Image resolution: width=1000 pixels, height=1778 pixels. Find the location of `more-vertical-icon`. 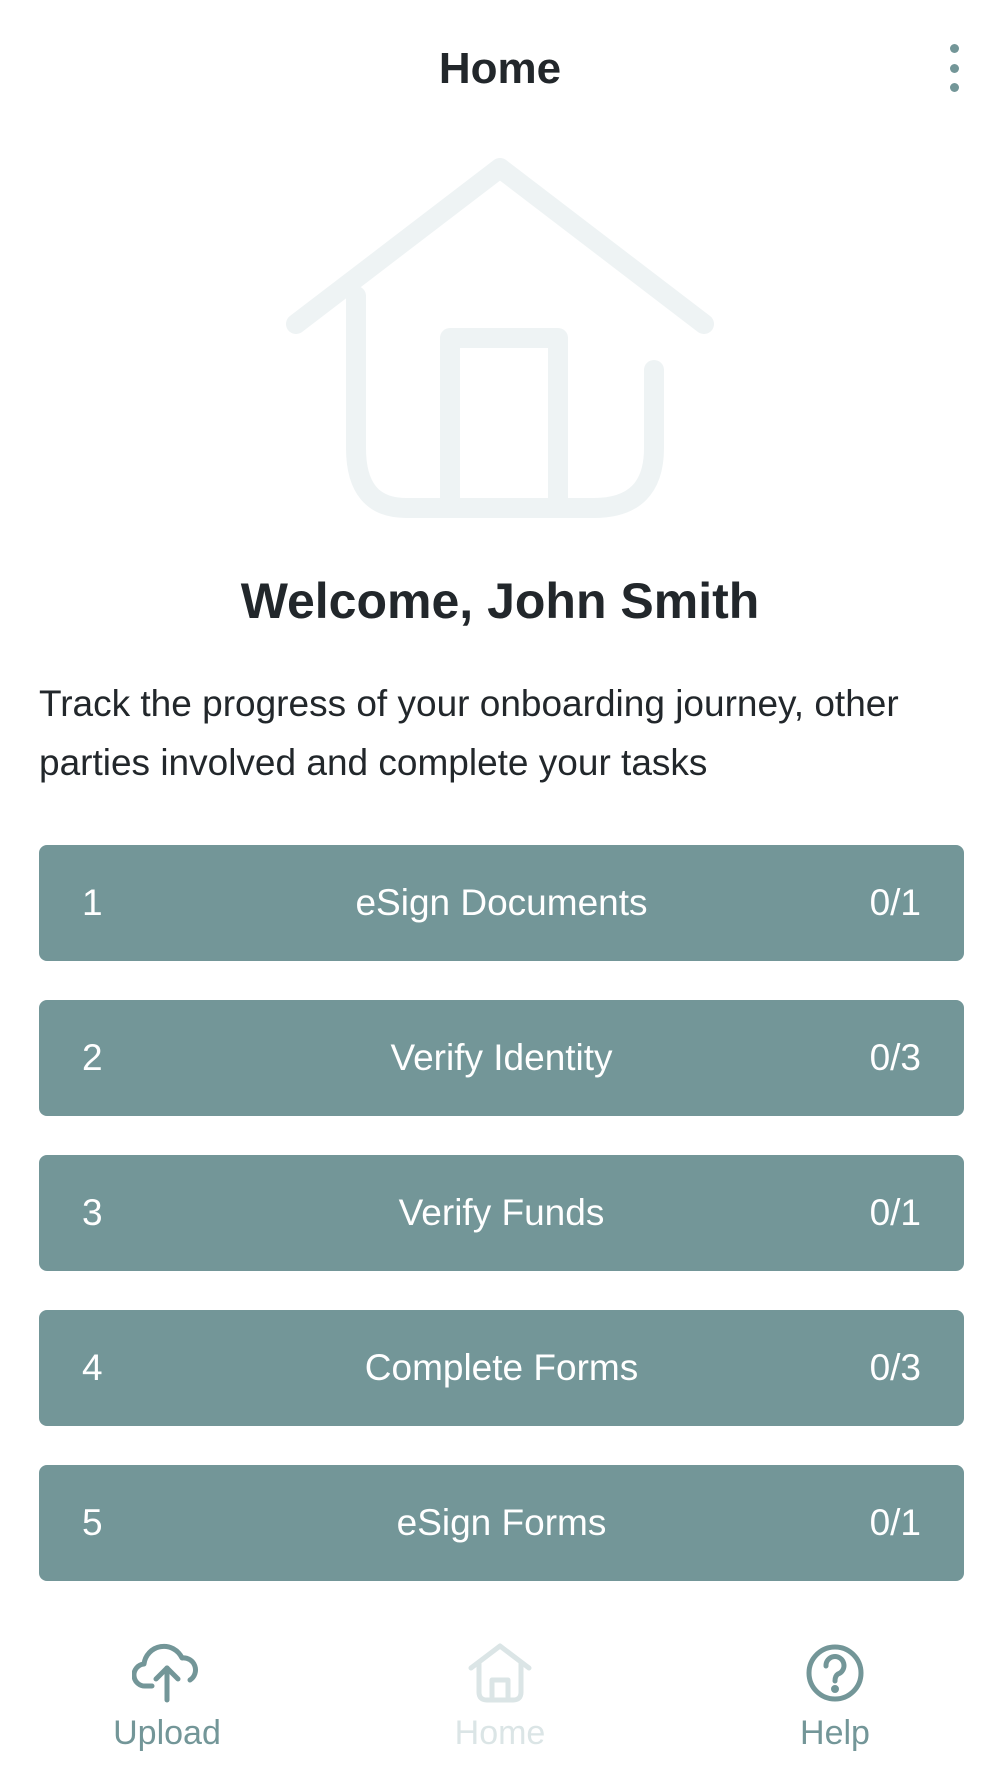

more-vertical-icon is located at coordinates (954, 48).